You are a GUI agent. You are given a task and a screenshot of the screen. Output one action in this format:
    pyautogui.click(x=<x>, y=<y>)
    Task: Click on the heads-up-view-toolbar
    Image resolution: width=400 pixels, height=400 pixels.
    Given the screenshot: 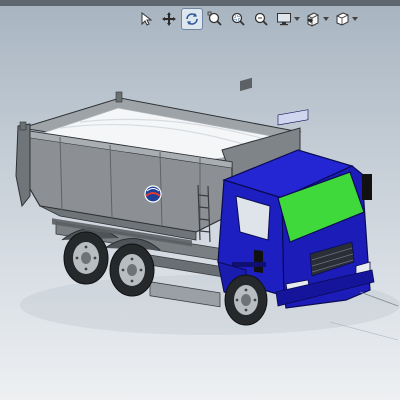 What is the action you would take?
    pyautogui.click(x=247, y=19)
    